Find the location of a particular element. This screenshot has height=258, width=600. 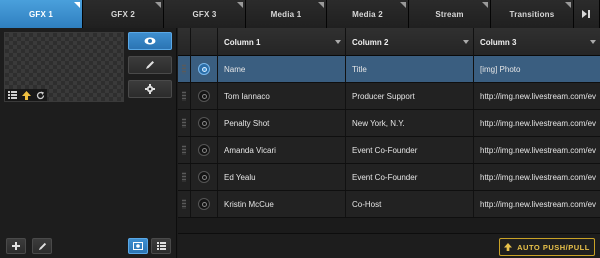

tab-media-1: Media 1 is located at coordinates (286, 14).